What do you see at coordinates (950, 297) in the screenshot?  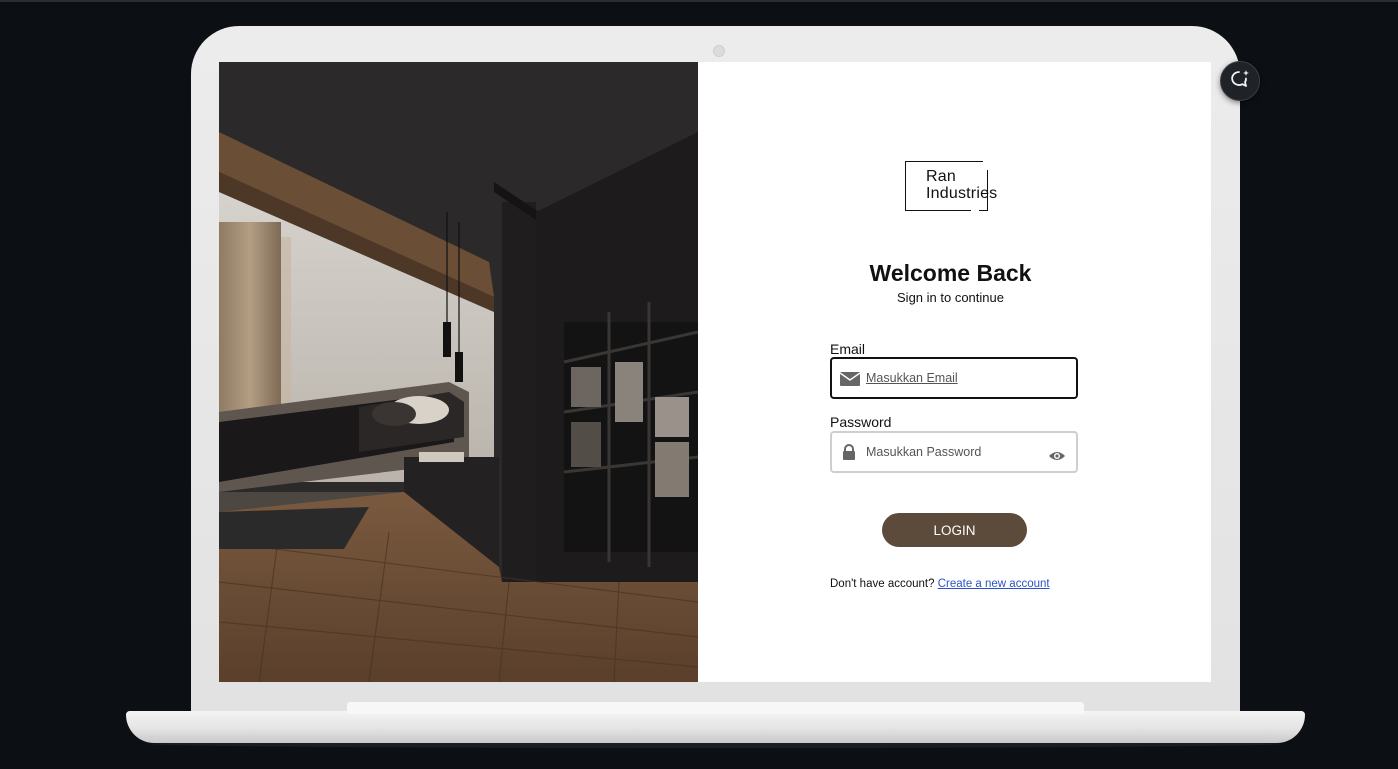 I see `page-subtitle: Sign in to continue` at bounding box center [950, 297].